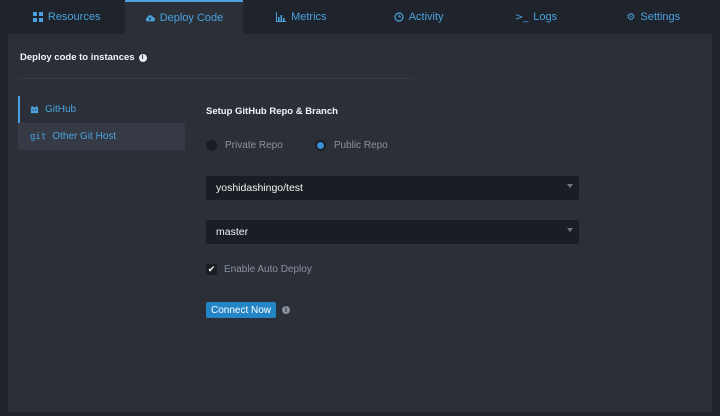 The width and height of the screenshot is (720, 416). I want to click on form-title: Setup GitHub Repo & Branch, so click(272, 111).